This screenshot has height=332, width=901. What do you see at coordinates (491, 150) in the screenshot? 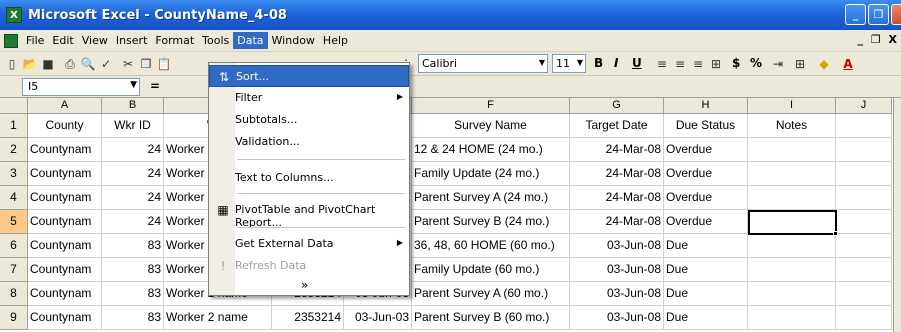
I see `cell-survey: 12 & 24 HOME (24 mo.)` at bounding box center [491, 150].